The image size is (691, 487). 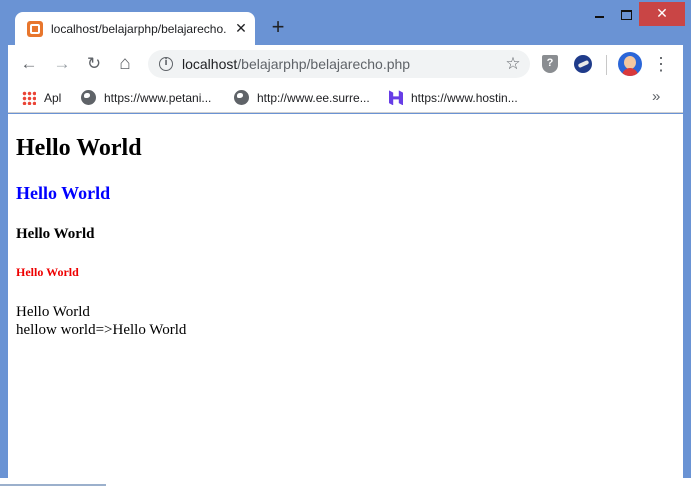 I want to click on xampp-favicon-icon, so click(x=35, y=29).